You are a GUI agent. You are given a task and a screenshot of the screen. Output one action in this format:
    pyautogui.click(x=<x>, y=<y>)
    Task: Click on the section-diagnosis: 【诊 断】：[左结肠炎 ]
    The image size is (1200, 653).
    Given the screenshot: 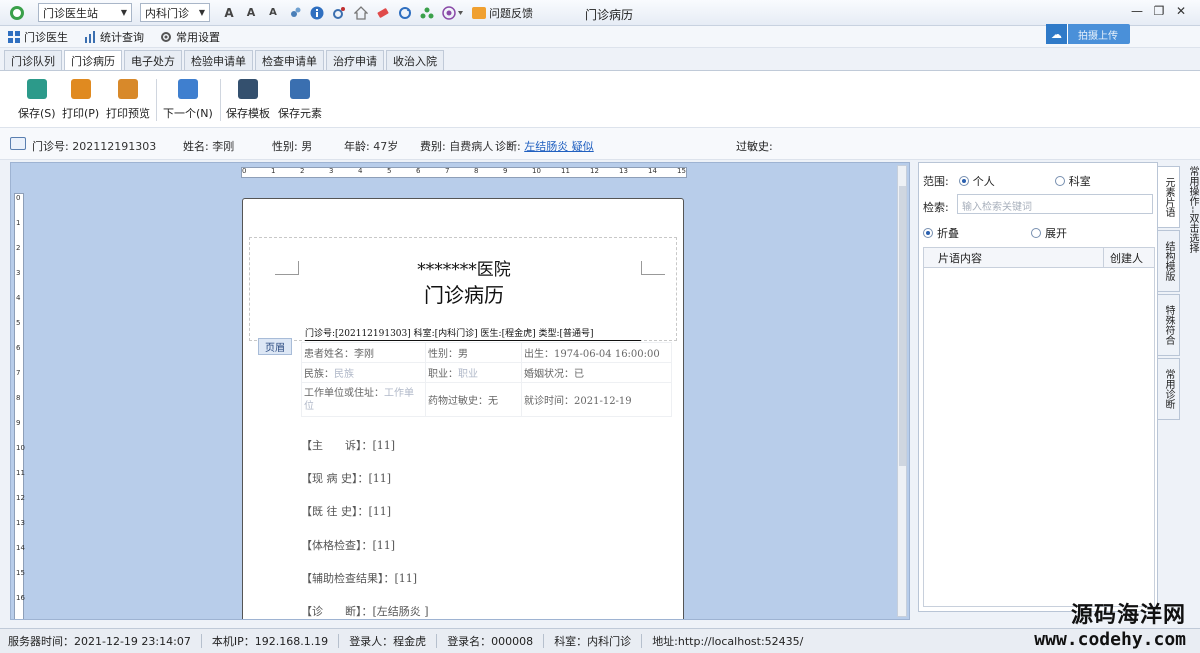 What is the action you would take?
    pyautogui.click(x=365, y=611)
    